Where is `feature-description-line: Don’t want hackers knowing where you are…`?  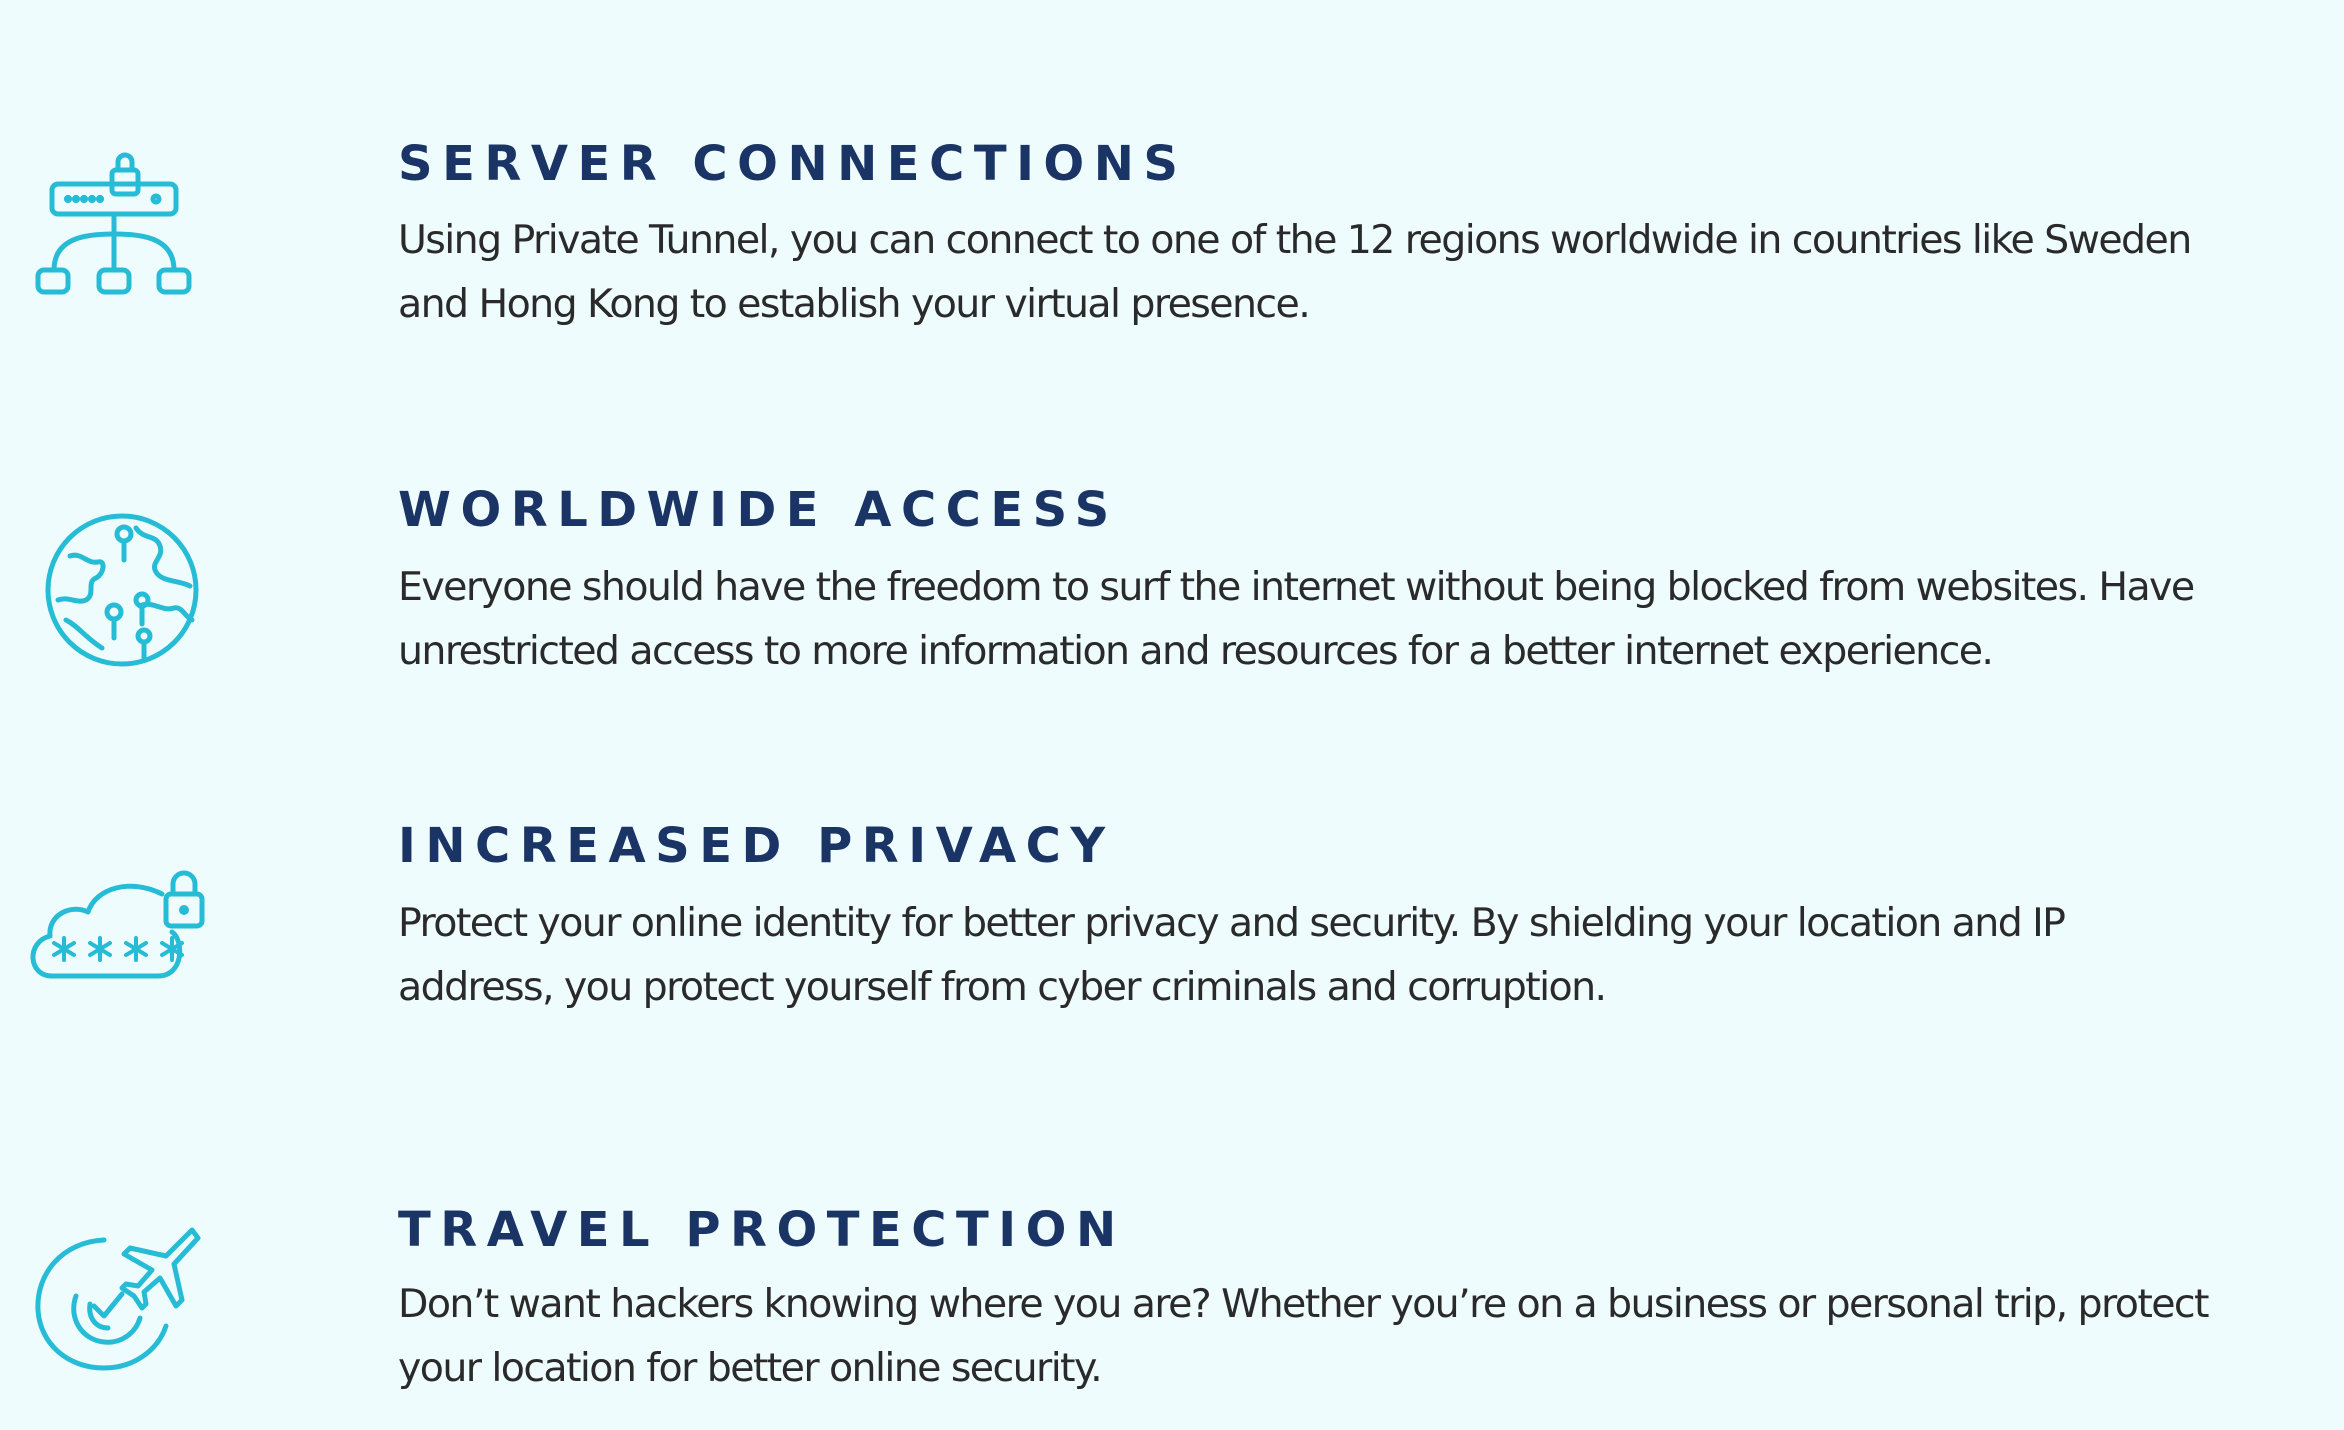
feature-description-line: Don’t want hackers knowing where you are… is located at coordinates (1304, 1304).